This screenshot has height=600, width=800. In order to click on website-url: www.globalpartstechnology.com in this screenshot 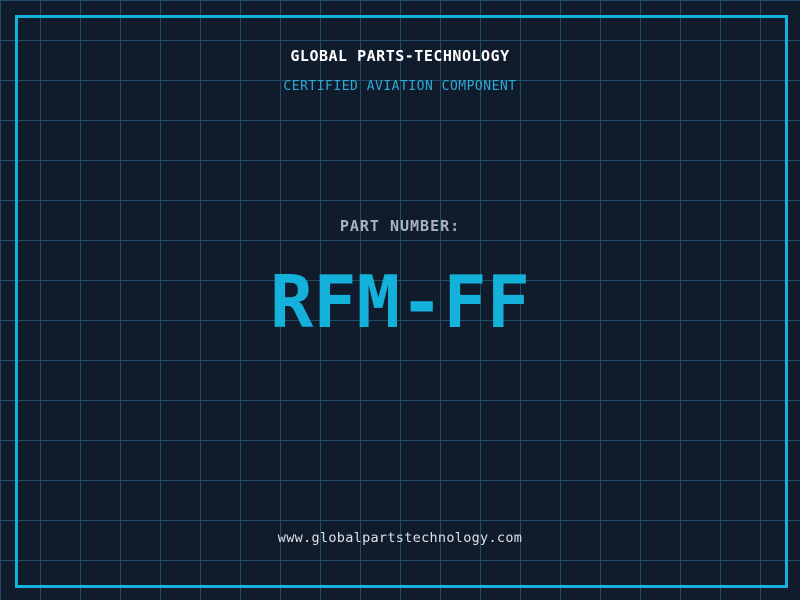, I will do `click(400, 538)`.